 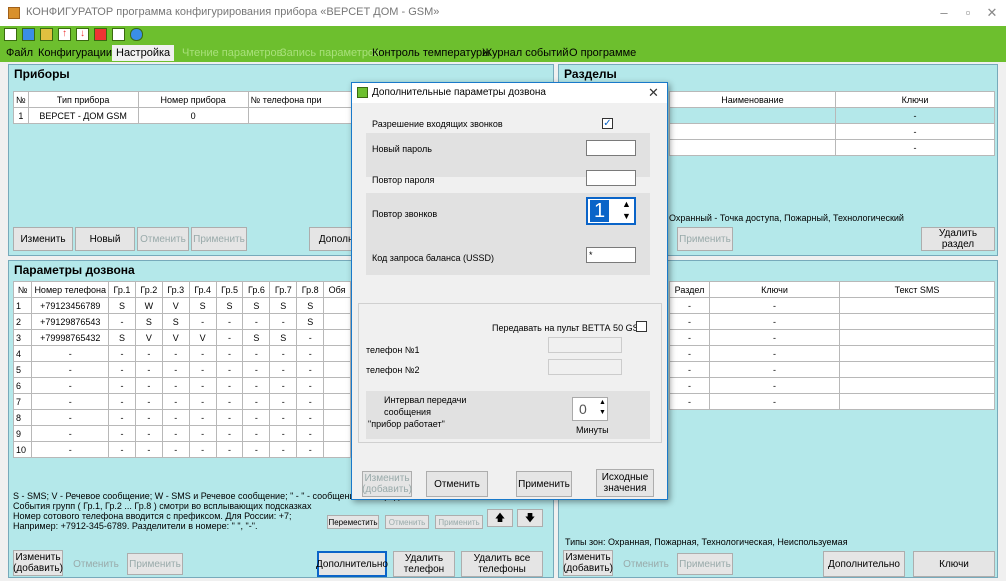 What do you see at coordinates (588, 563) in the screenshot?
I see `change-add-button: Изменить (добавить)` at bounding box center [588, 563].